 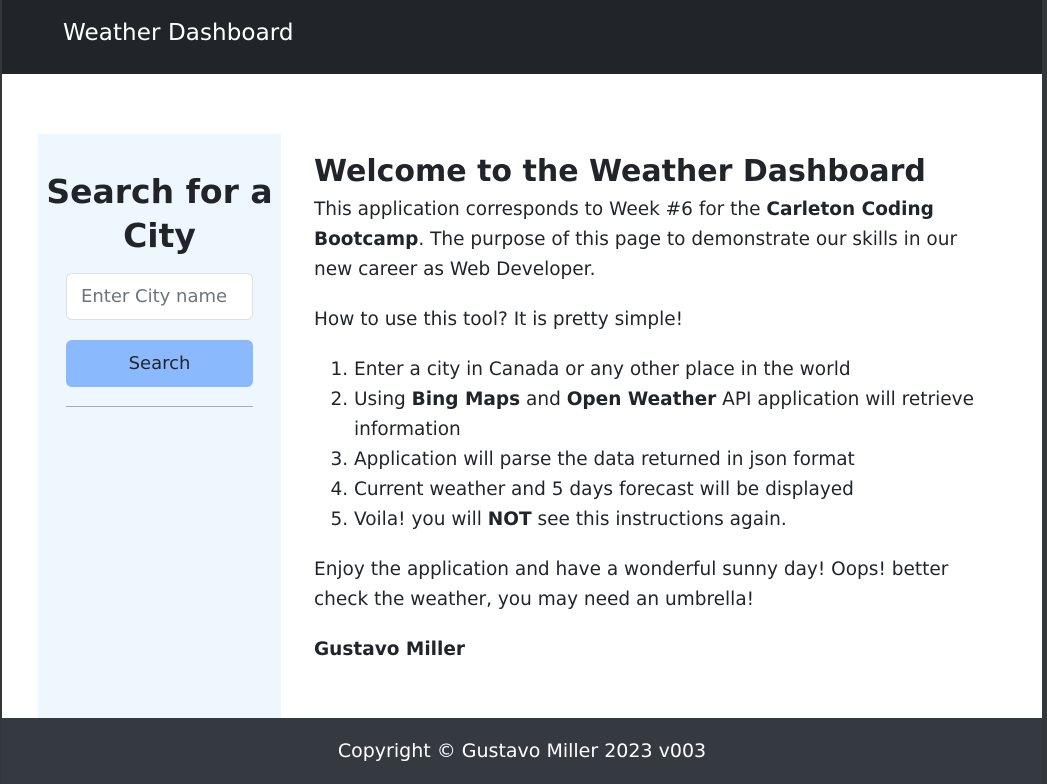 I want to click on page-title: Welcome to the Weather Dashboard, so click(x=620, y=171).